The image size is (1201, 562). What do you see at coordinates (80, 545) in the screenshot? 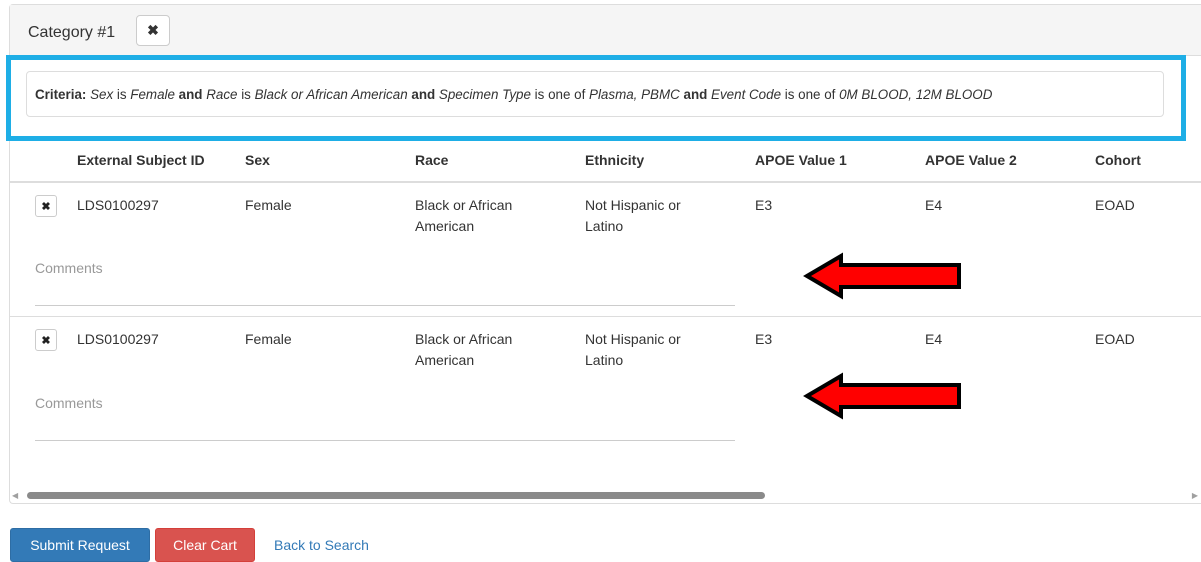
I see `submit-request-button: Submit Request` at bounding box center [80, 545].